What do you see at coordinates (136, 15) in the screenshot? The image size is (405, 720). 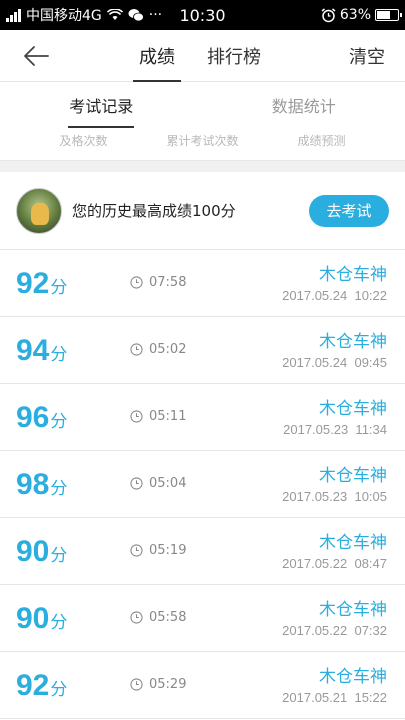 I see `wechat-icon` at bounding box center [136, 15].